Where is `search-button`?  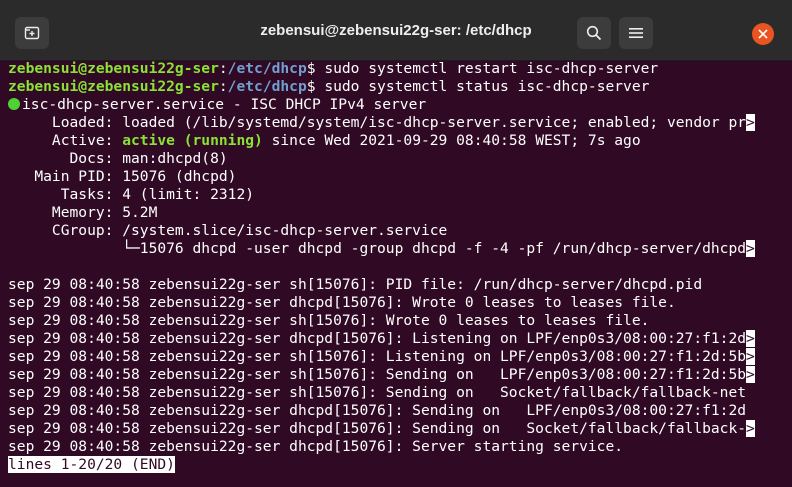
search-button is located at coordinates (594, 33).